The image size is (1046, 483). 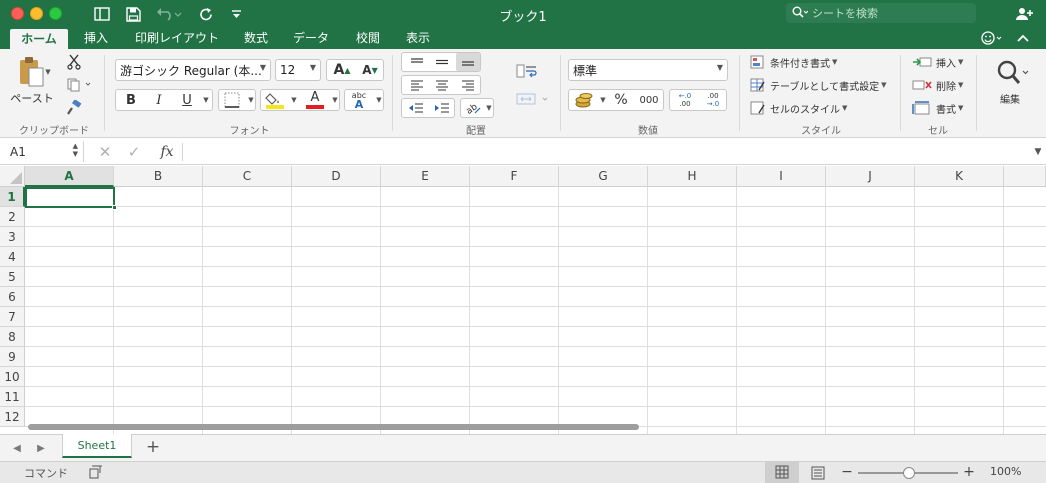 What do you see at coordinates (32, 81) in the screenshot?
I see `paste-button: ペースト` at bounding box center [32, 81].